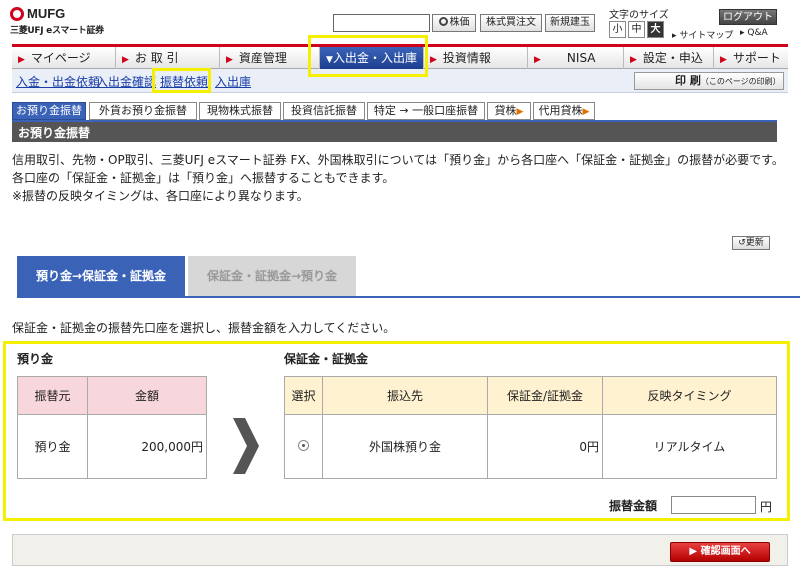 Image resolution: width=800 pixels, height=575 pixels. I want to click on tab-fx-deposit-transfer: 外貨お預り金振替, so click(143, 111).